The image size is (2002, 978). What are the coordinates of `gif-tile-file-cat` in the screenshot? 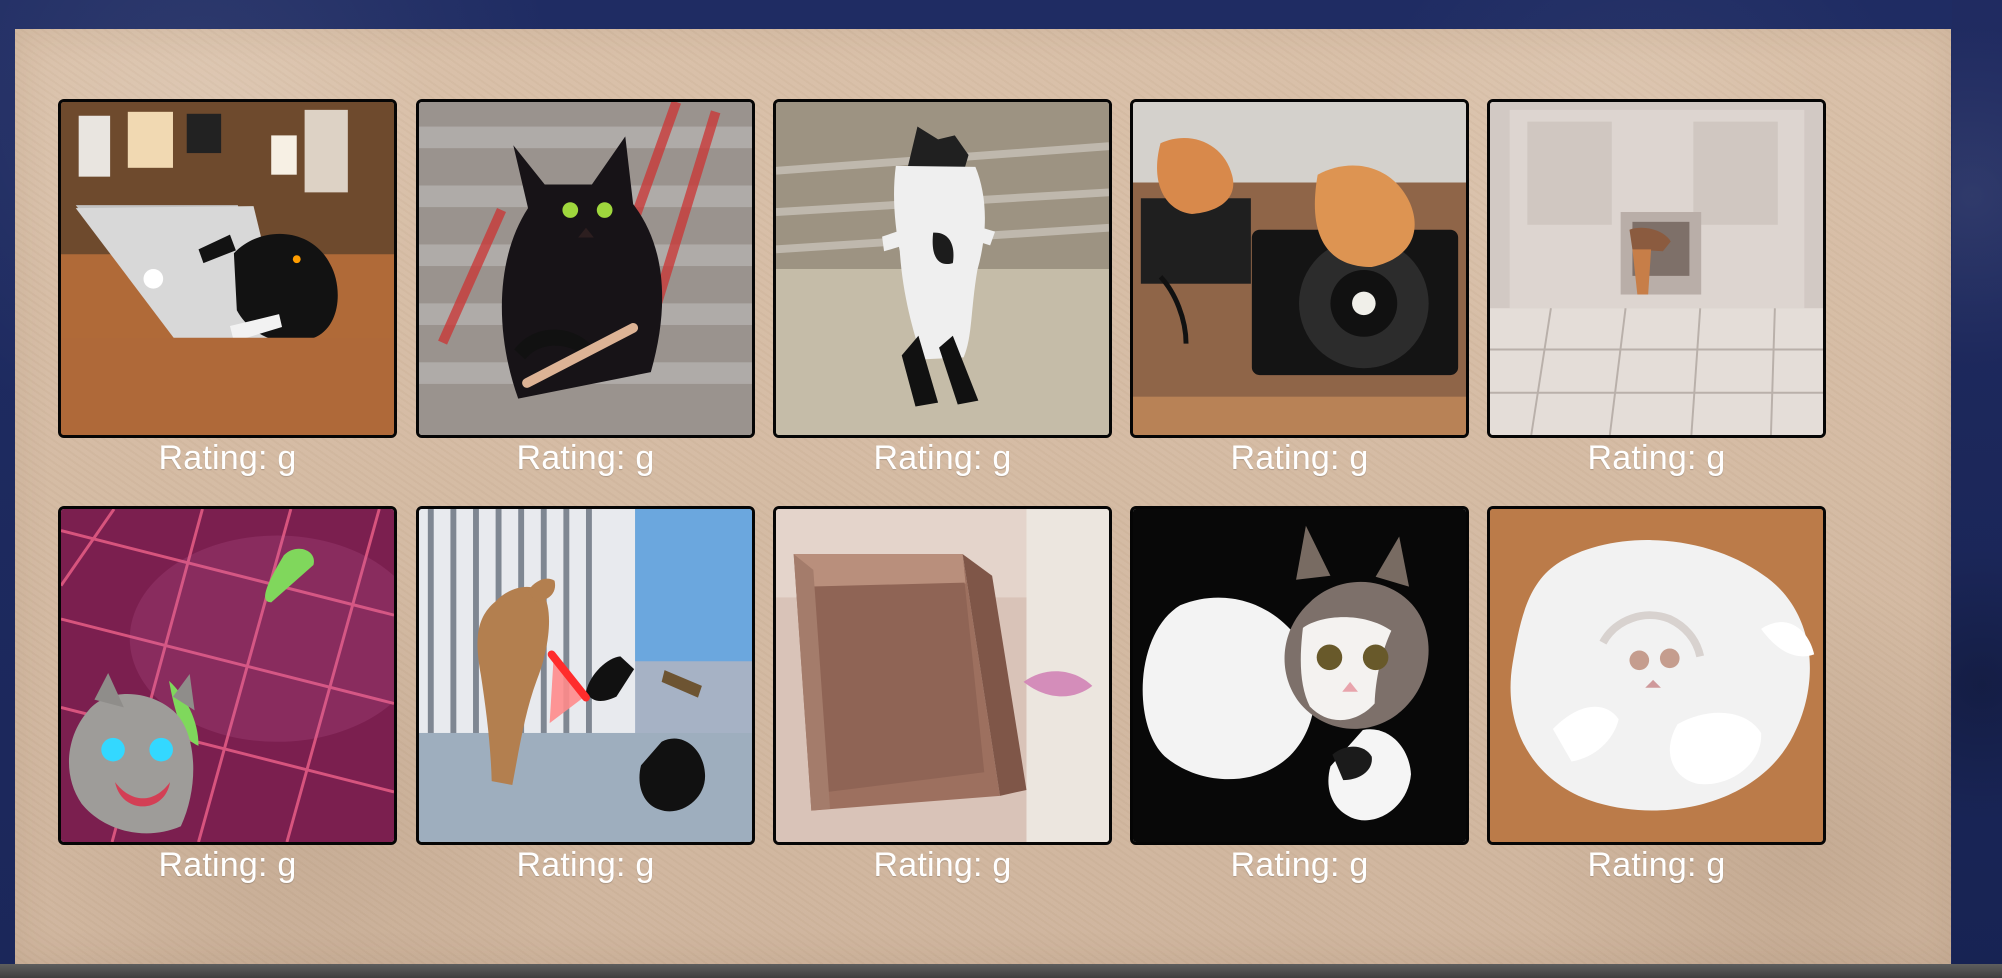 It's located at (585, 268).